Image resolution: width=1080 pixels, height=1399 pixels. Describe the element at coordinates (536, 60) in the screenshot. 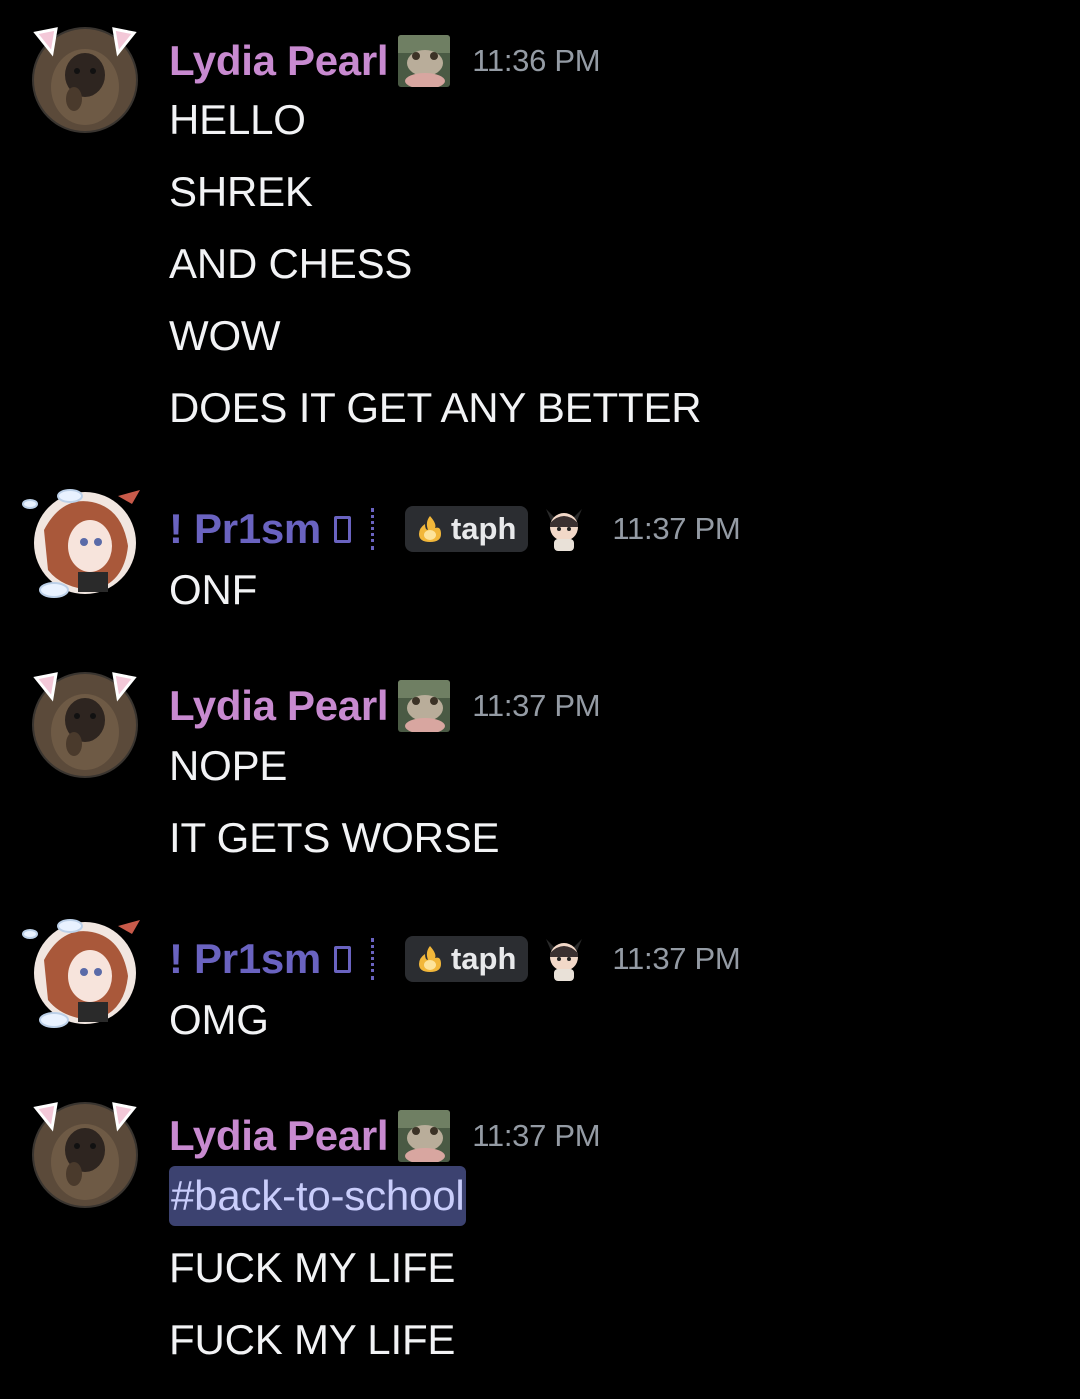

I see `timestamp: 11:36 PM` at that location.